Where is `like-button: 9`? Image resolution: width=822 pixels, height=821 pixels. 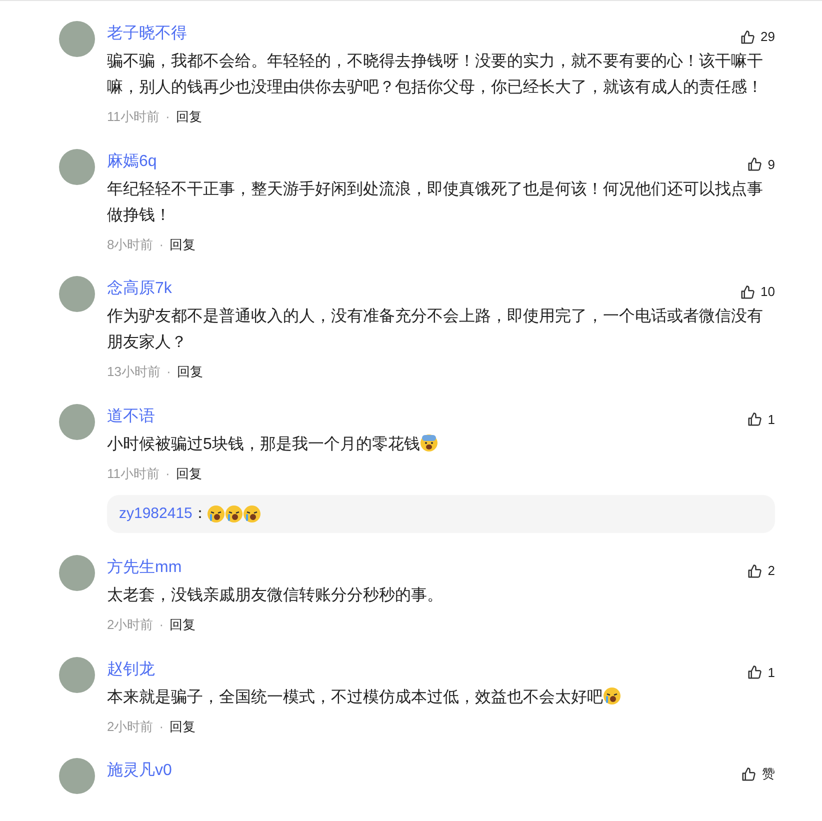 like-button: 9 is located at coordinates (760, 164).